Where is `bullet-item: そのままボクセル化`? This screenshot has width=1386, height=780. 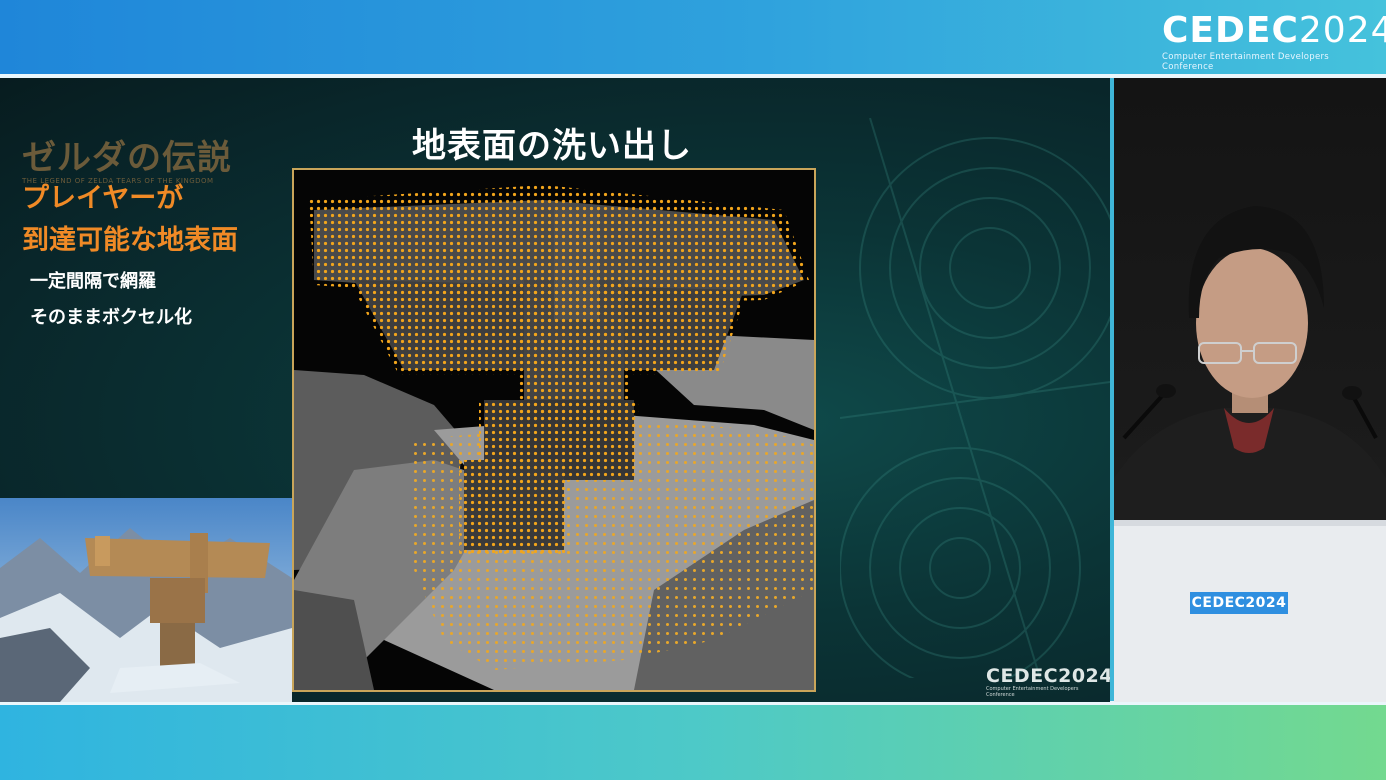
bullet-item: そのままボクセル化 is located at coordinates (111, 317).